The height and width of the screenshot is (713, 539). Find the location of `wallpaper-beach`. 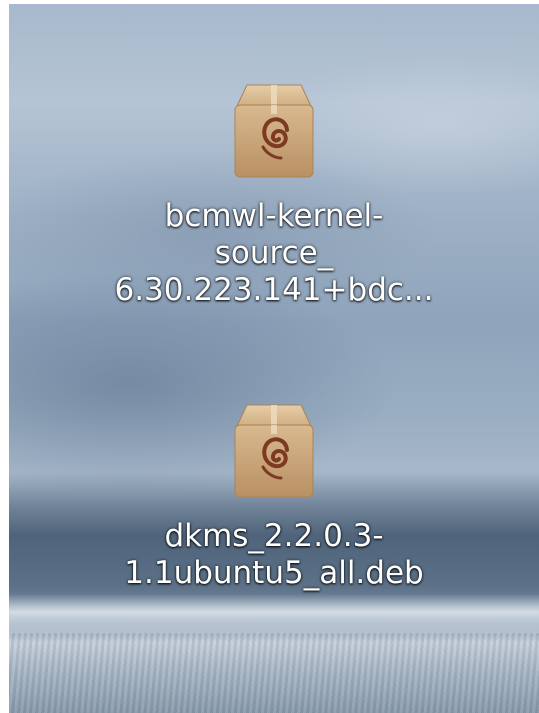

wallpaper-beach is located at coordinates (274, 673).